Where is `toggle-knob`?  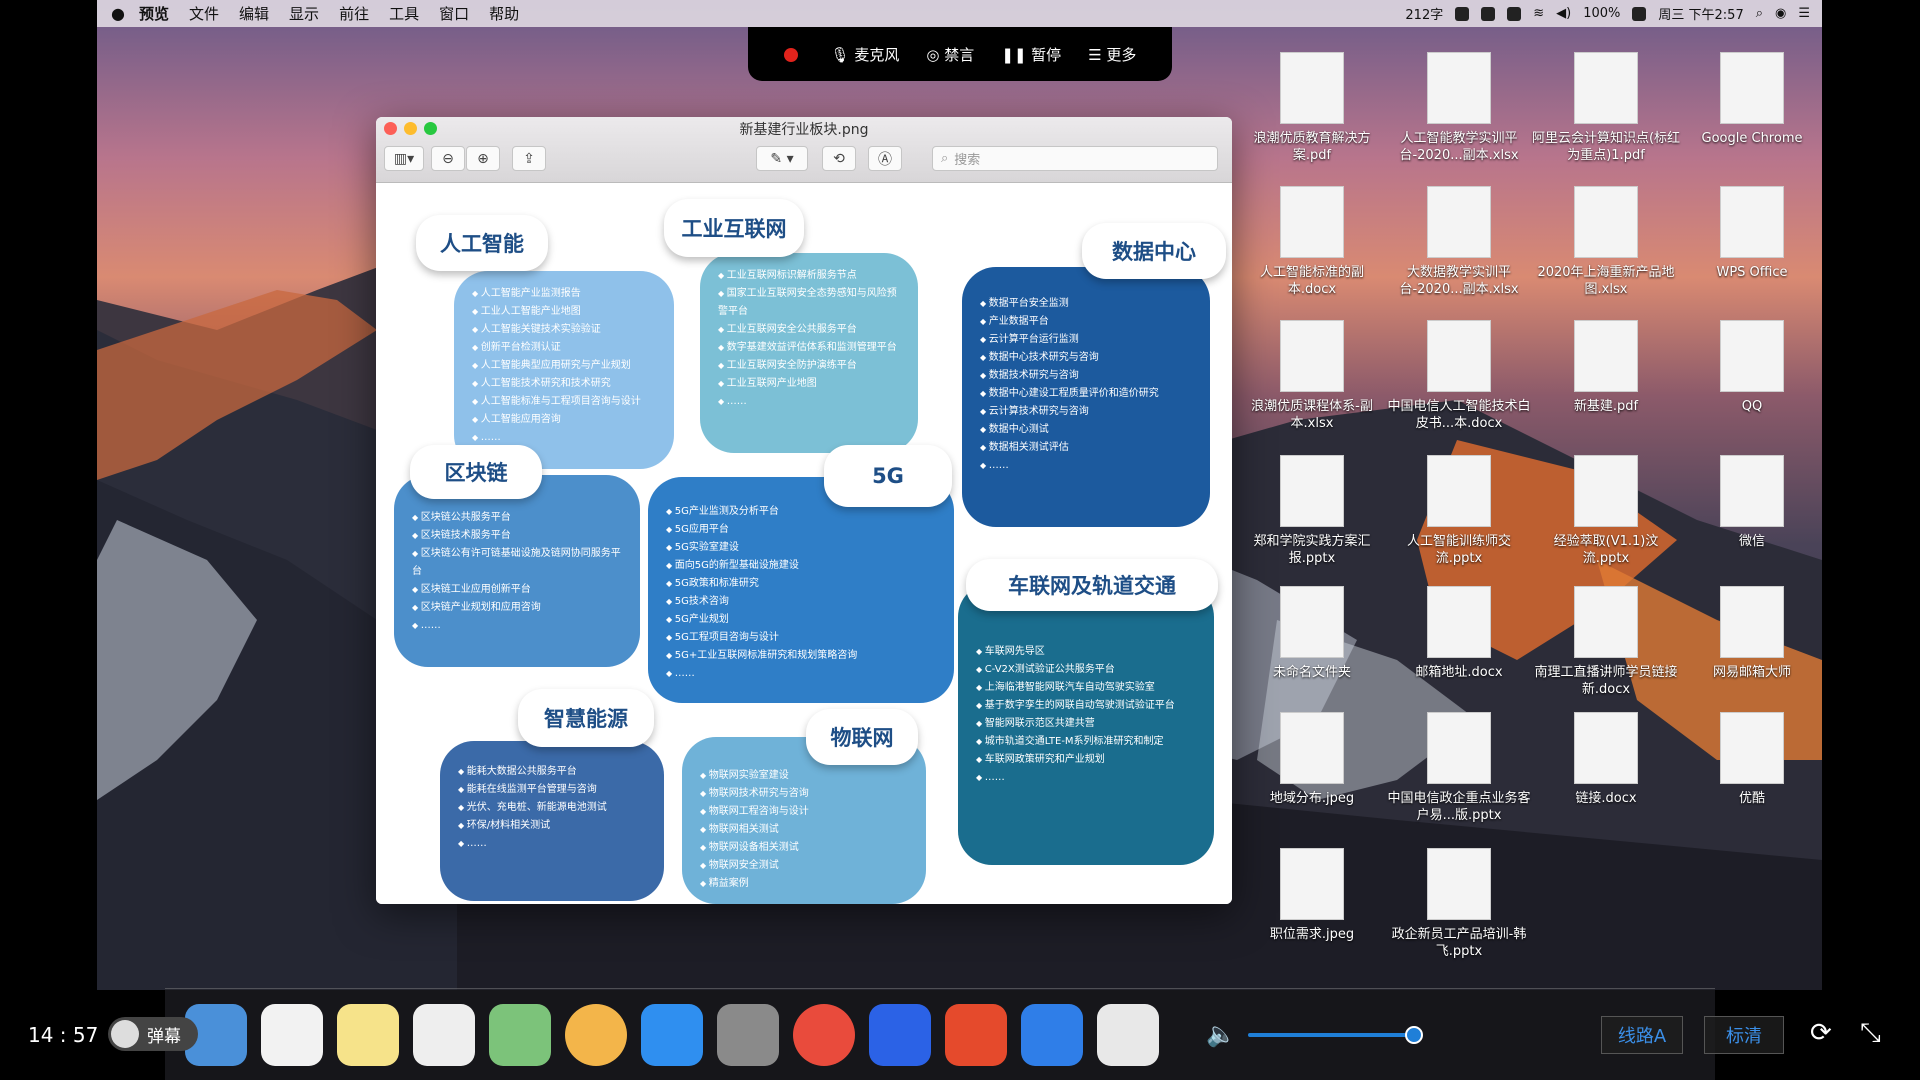
toggle-knob is located at coordinates (125, 1034).